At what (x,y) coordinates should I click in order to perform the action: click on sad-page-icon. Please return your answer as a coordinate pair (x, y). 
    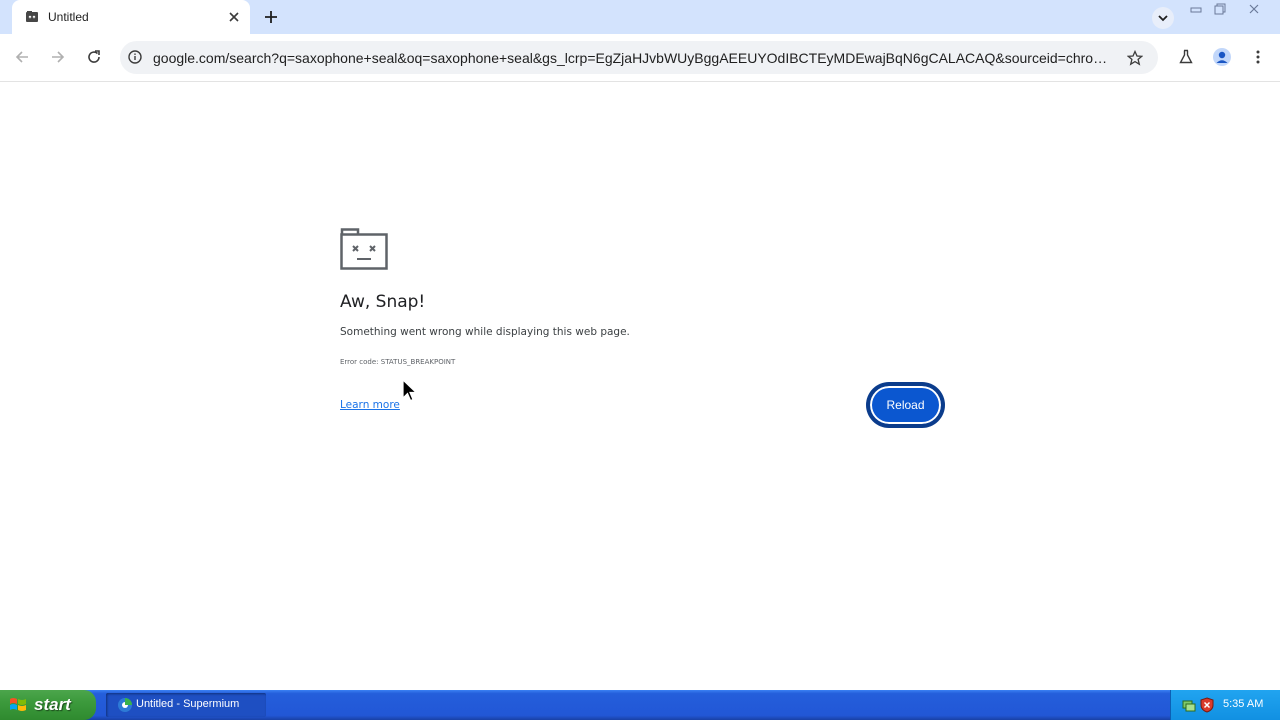
    Looking at the image, I should click on (32, 17).